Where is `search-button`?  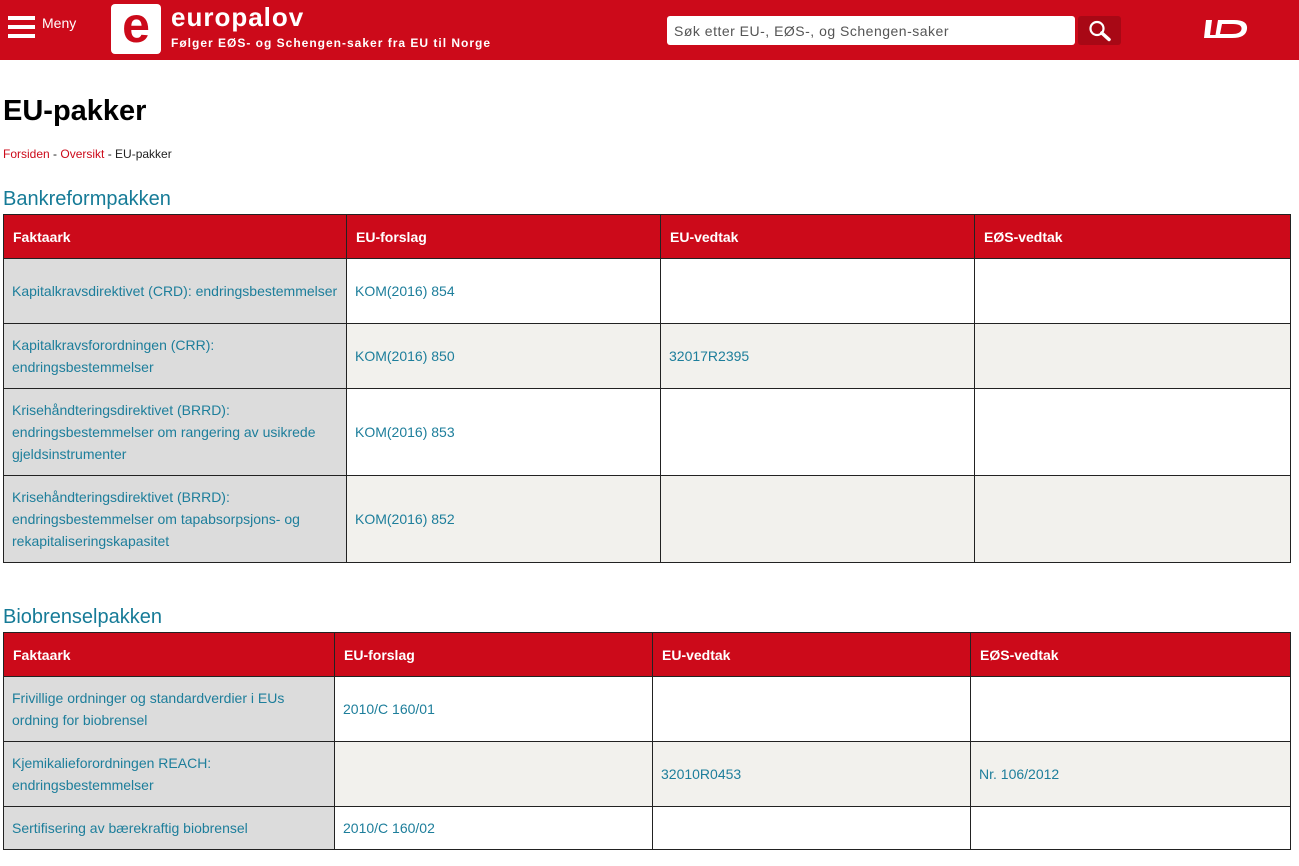
search-button is located at coordinates (1099, 30).